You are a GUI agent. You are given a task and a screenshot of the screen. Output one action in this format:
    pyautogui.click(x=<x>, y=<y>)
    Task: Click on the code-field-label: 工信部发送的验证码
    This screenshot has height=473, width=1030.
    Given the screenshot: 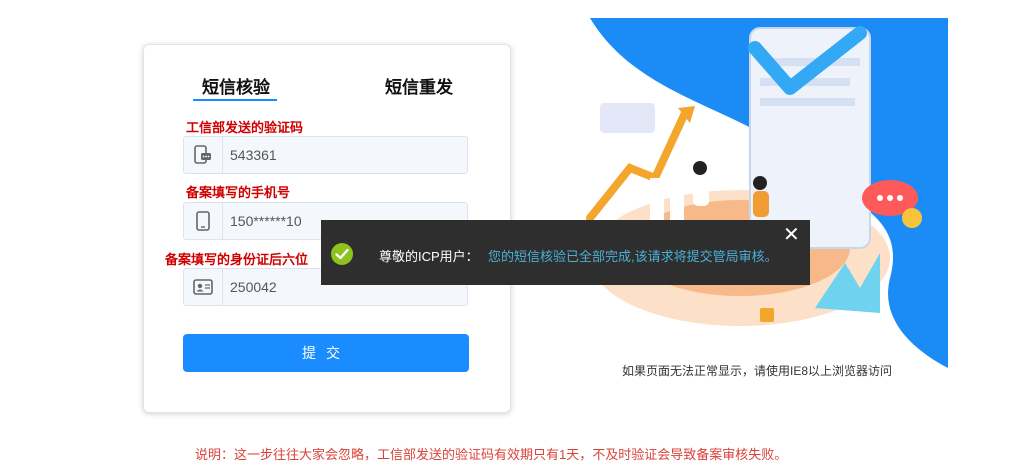 What is the action you would take?
    pyautogui.click(x=245, y=127)
    